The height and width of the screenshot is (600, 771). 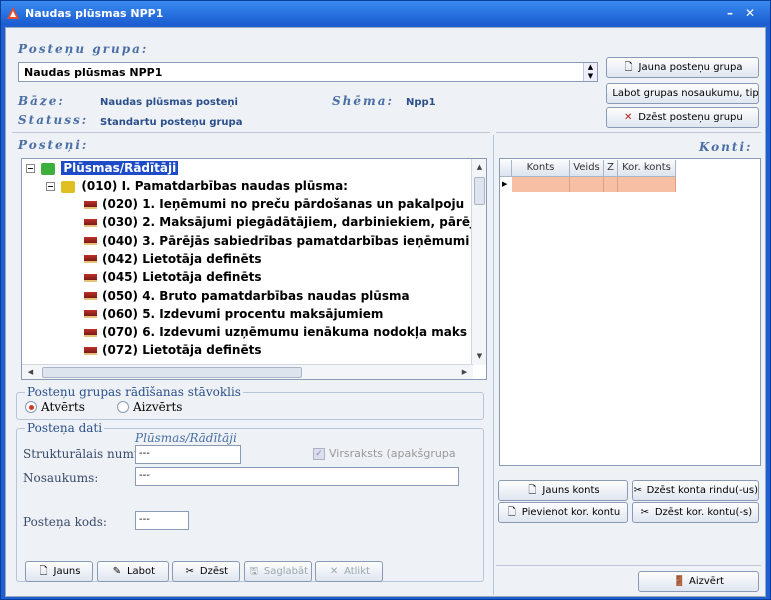 I want to click on checkbox-checked-icon: ✓, so click(x=319, y=453).